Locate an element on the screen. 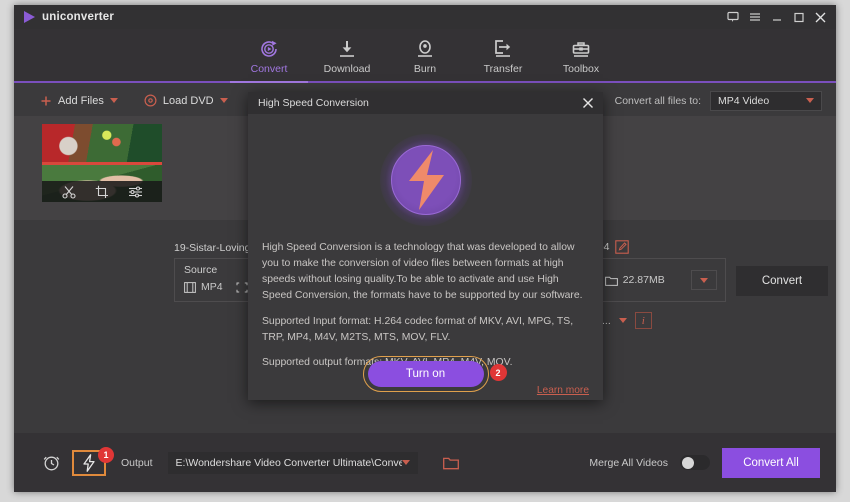  dialog-close-icon is located at coordinates (588, 103).